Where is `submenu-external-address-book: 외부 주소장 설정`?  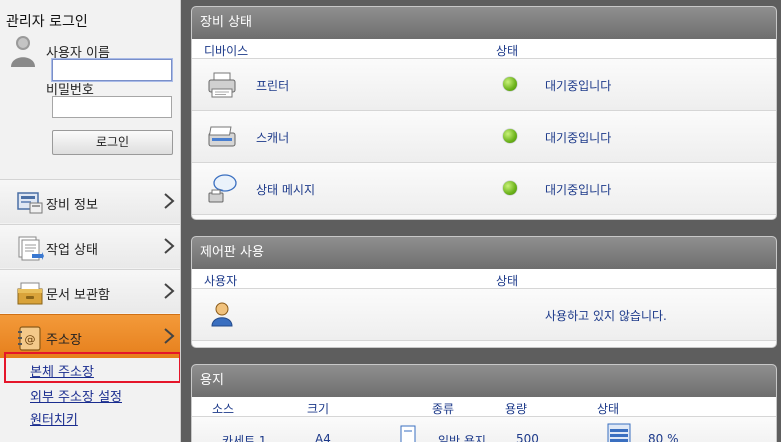 submenu-external-address-book: 외부 주소장 설정 is located at coordinates (76, 395).